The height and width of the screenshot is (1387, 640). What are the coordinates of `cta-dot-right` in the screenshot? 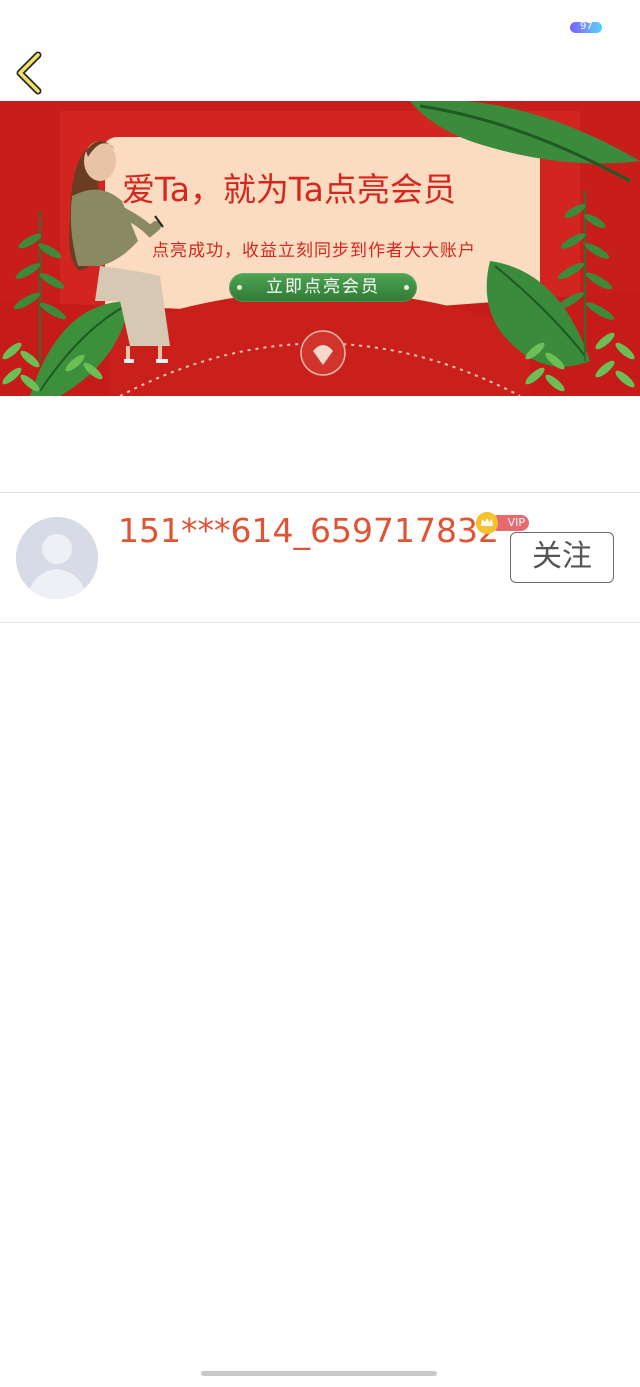 It's located at (406, 287).